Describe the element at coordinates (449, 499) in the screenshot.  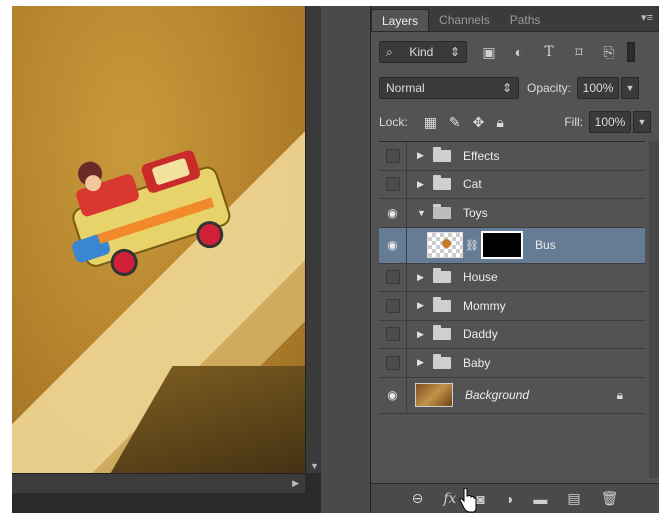
I see `fx-icon: fx` at that location.